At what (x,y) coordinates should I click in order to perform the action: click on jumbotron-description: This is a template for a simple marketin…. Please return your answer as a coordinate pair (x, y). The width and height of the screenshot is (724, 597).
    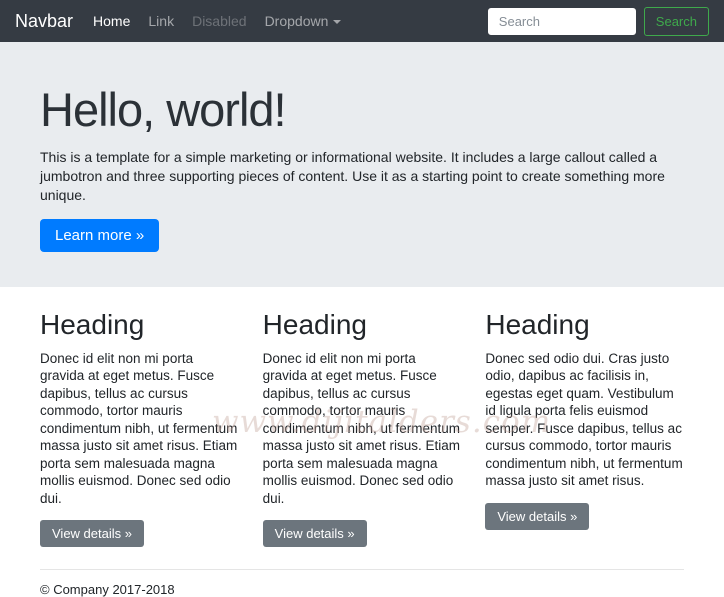
    Looking at the image, I should click on (352, 176).